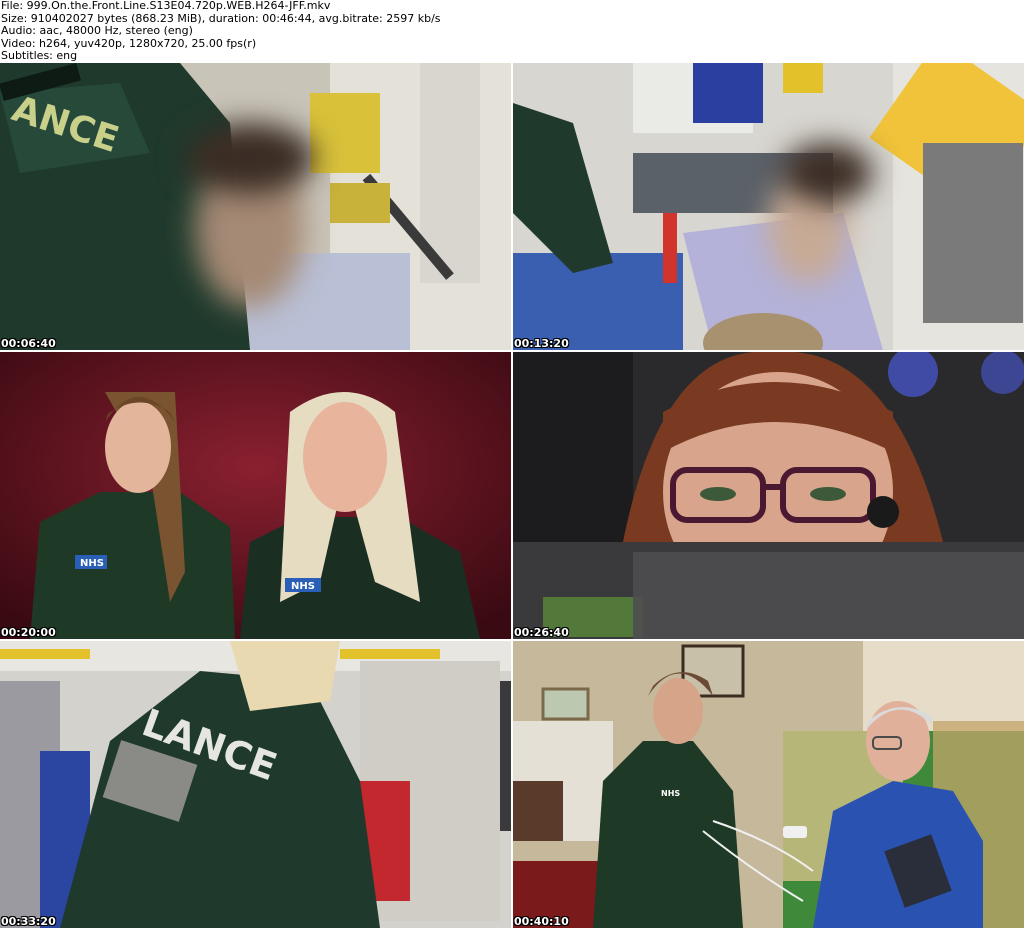  What do you see at coordinates (28, 632) in the screenshot?
I see `thumbnail-3-timestamp: 00:20:00` at bounding box center [28, 632].